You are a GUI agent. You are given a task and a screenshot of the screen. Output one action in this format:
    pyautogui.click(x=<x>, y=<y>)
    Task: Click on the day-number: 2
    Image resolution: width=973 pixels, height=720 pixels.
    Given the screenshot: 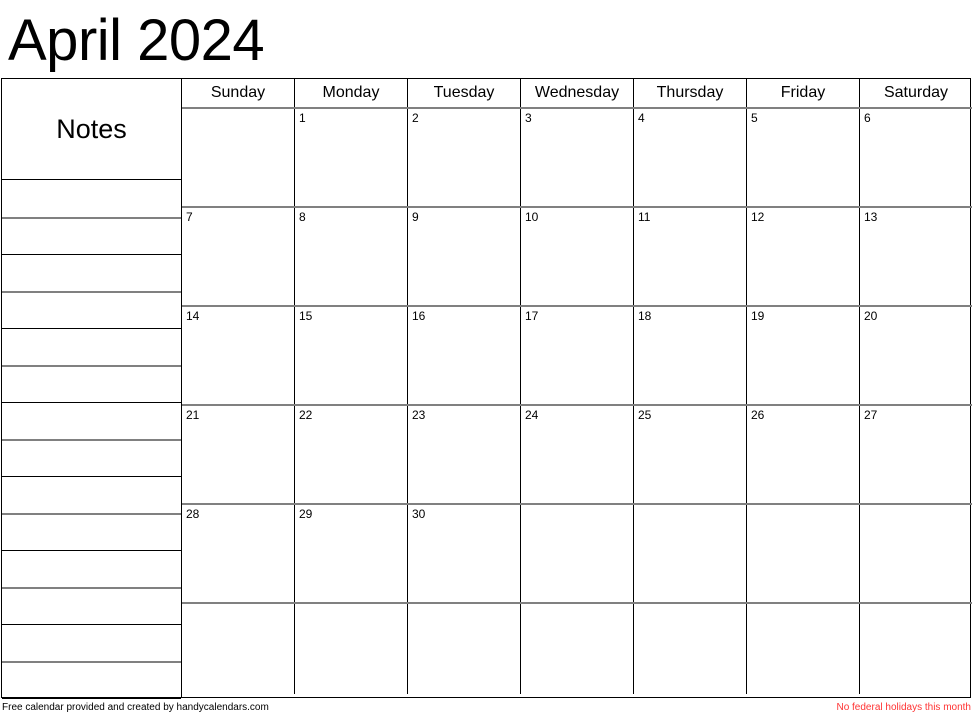 What is the action you would take?
    pyautogui.click(x=415, y=118)
    